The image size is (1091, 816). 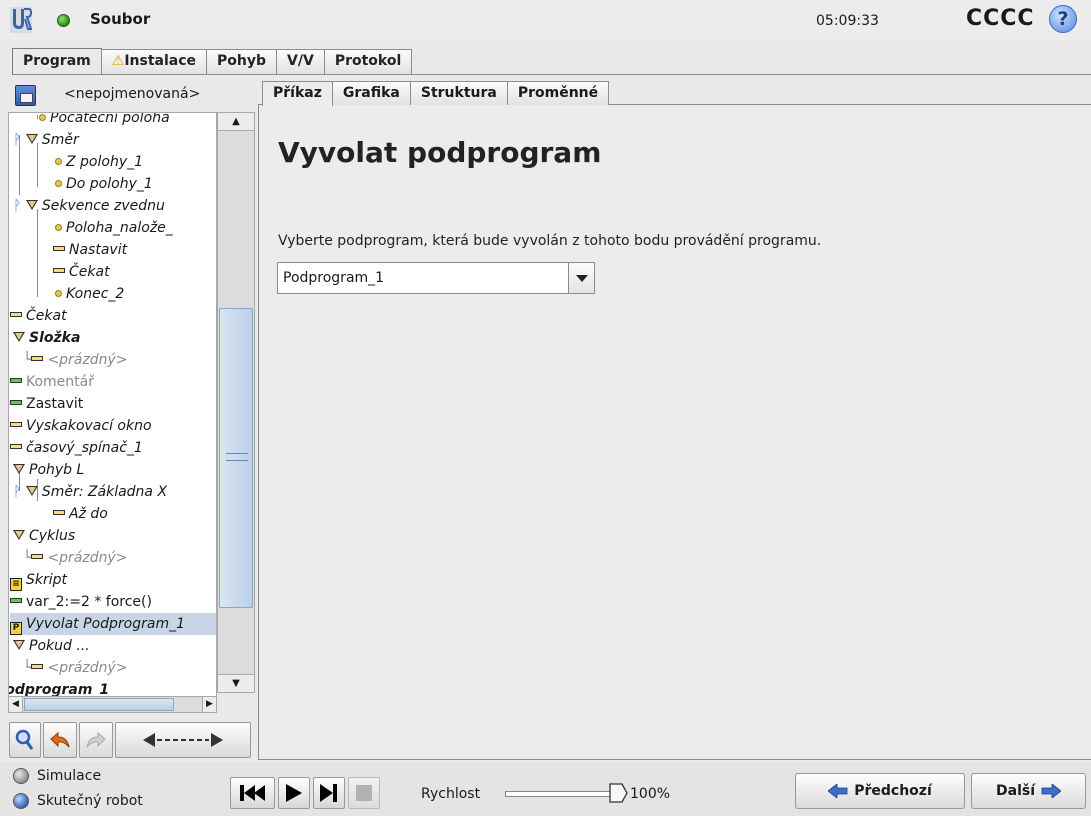 What do you see at coordinates (565, 794) in the screenshot?
I see `speed-slider` at bounding box center [565, 794].